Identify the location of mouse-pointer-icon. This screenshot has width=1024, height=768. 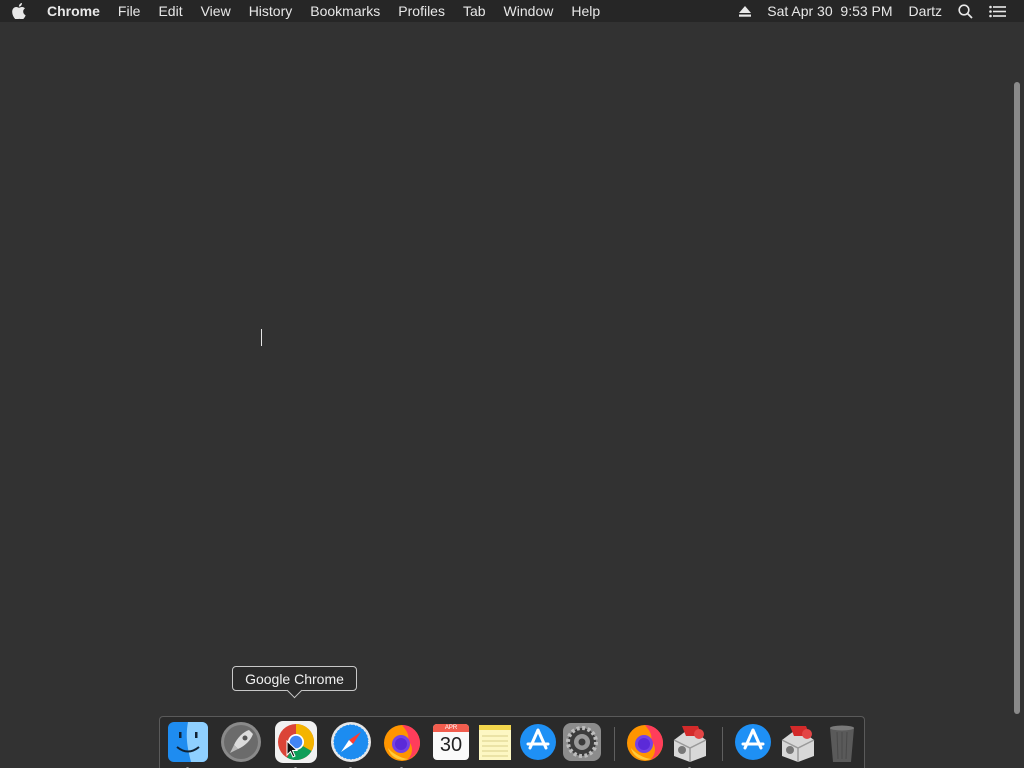
(292, 749).